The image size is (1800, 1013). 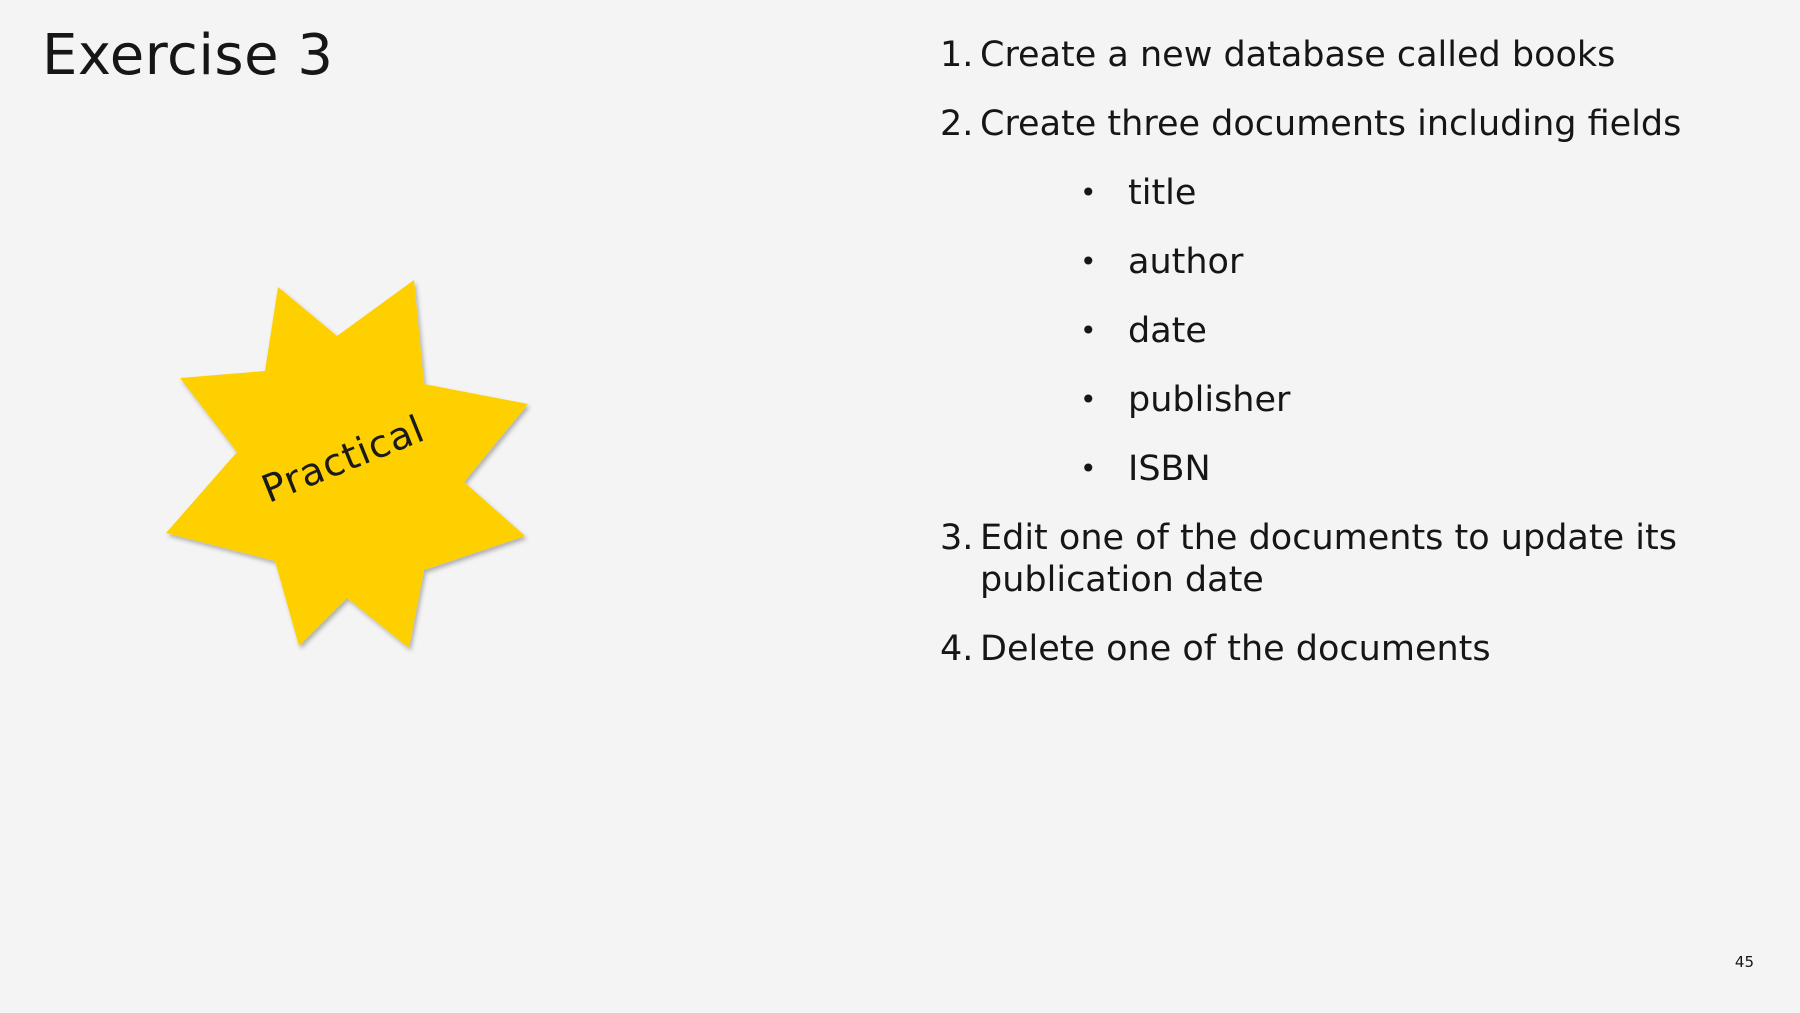 I want to click on step-item: 4. Delete one of the documents, so click(x=1350, y=649).